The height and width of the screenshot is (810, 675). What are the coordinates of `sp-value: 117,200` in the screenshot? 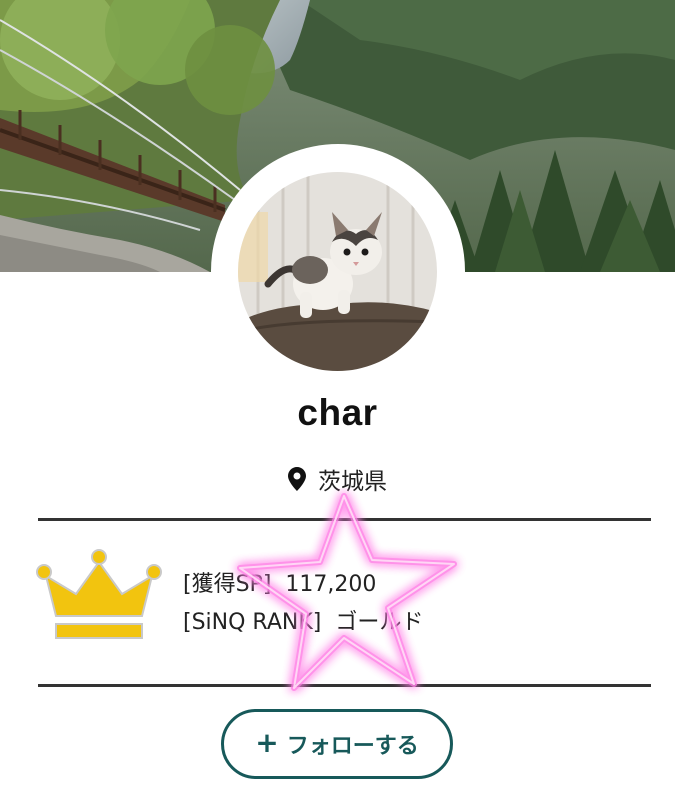 It's located at (331, 584).